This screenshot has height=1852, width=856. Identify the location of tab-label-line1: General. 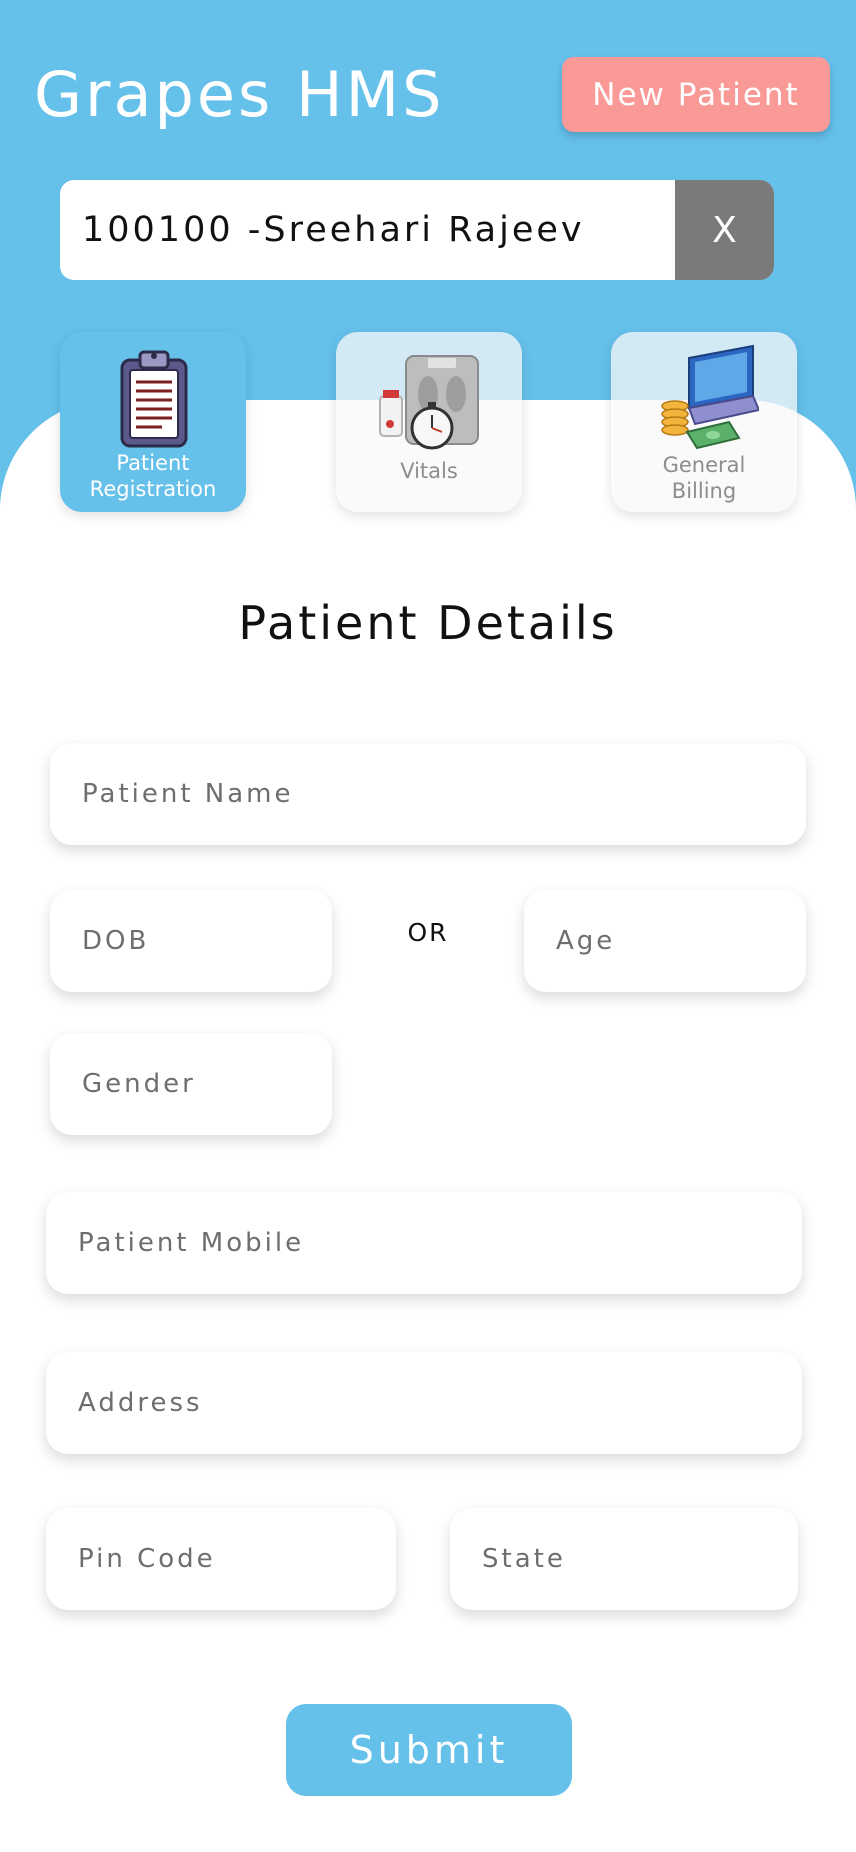
(704, 465).